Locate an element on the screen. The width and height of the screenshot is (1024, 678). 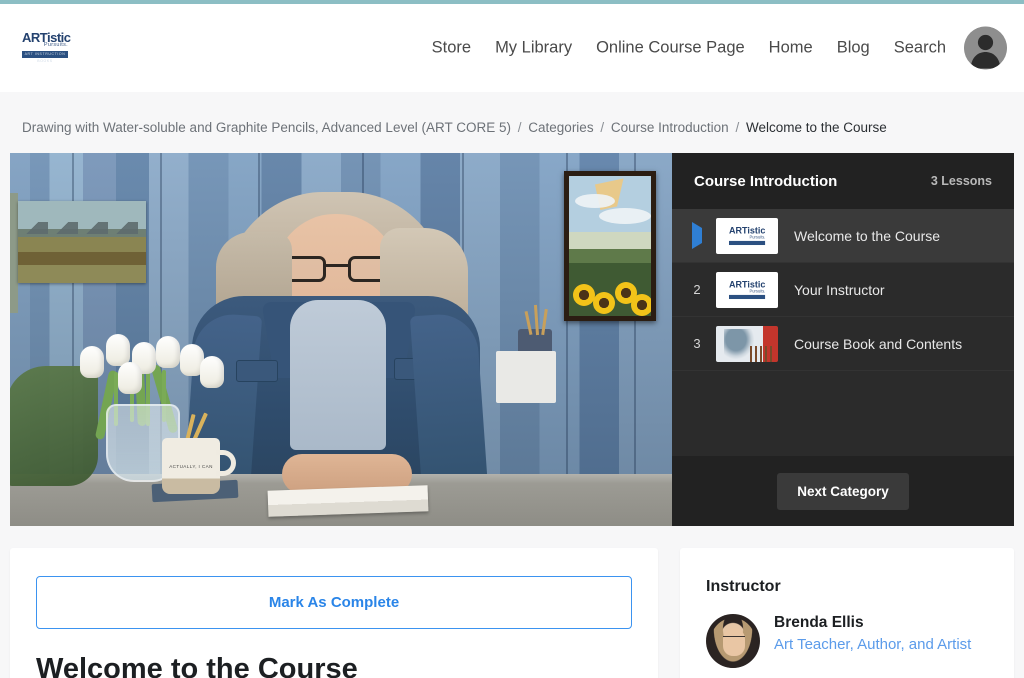
nav-blog: Blog is located at coordinates (853, 48).